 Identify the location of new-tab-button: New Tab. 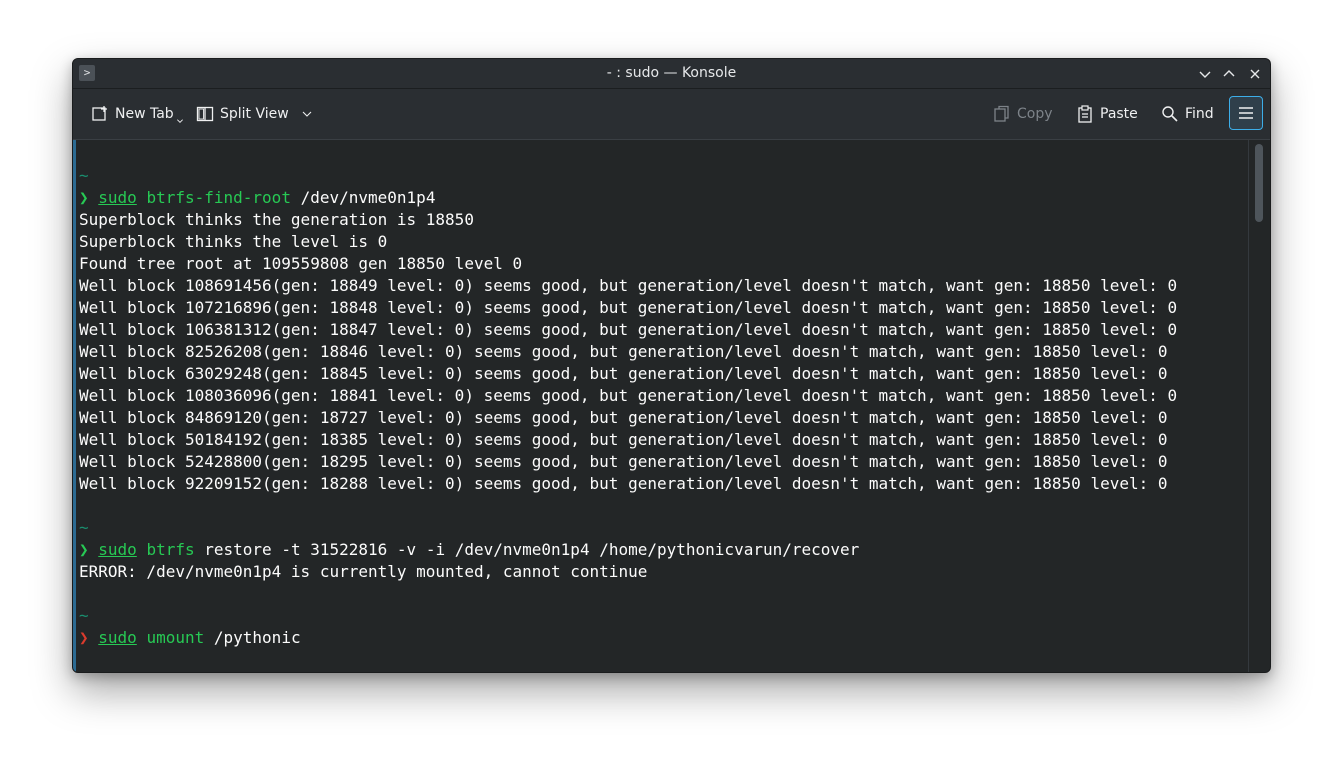
(137, 114).